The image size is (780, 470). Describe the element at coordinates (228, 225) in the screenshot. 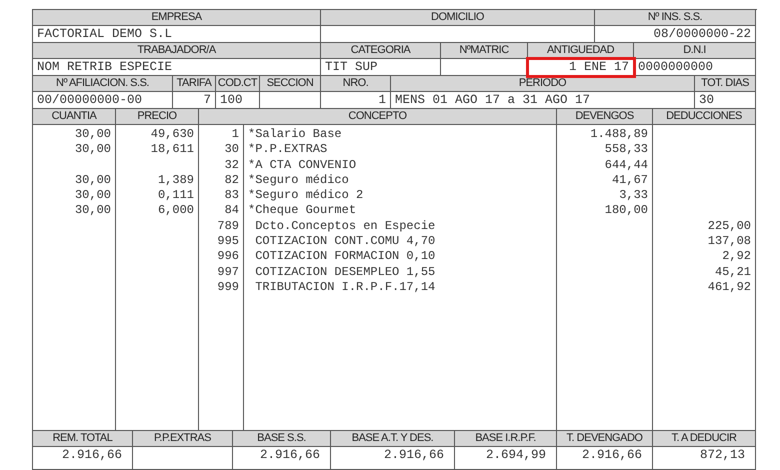

I see `table-cell: 789` at that location.